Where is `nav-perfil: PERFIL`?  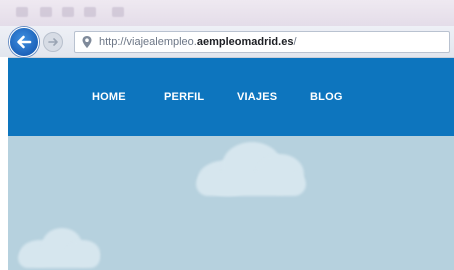 nav-perfil: PERFIL is located at coordinates (184, 97).